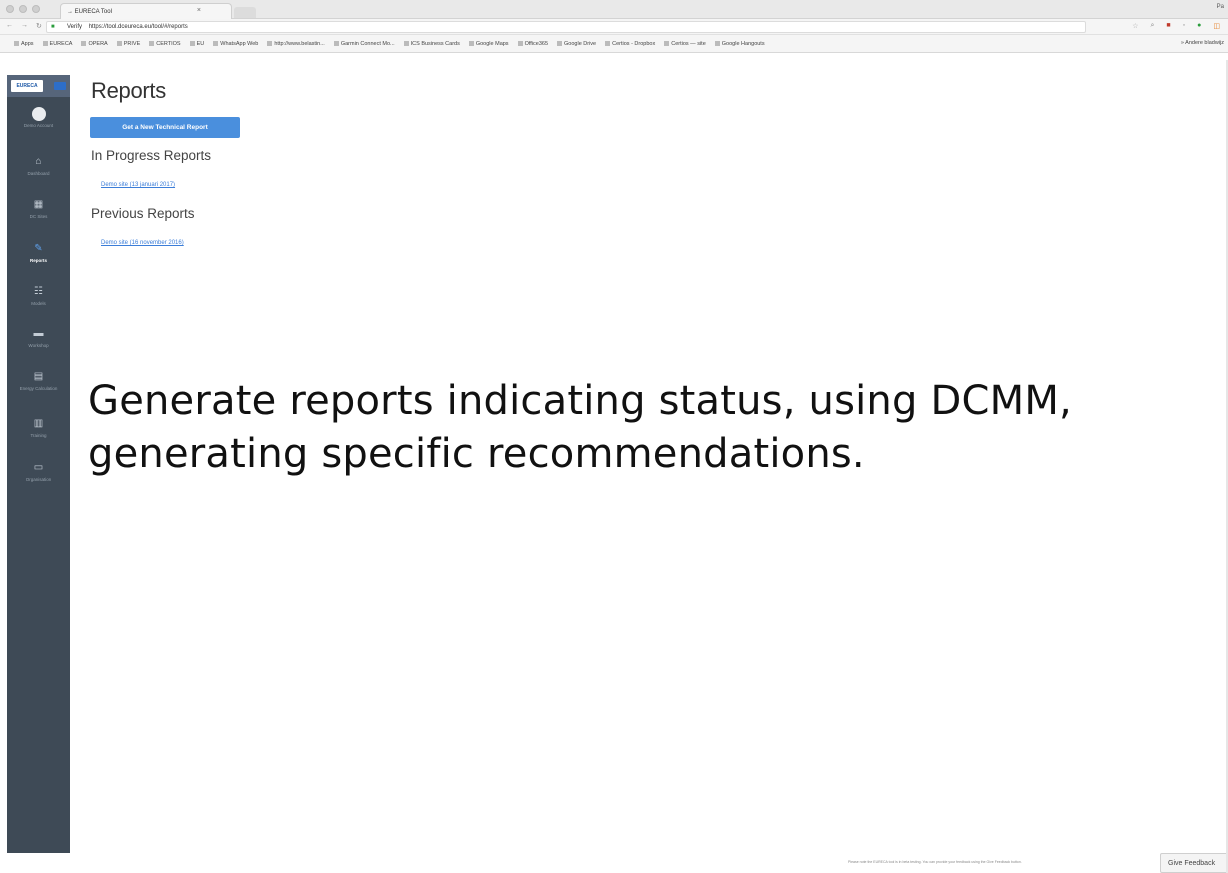  What do you see at coordinates (146, 11) in the screenshot?
I see `browser-tab: → EURECA Tool ×` at bounding box center [146, 11].